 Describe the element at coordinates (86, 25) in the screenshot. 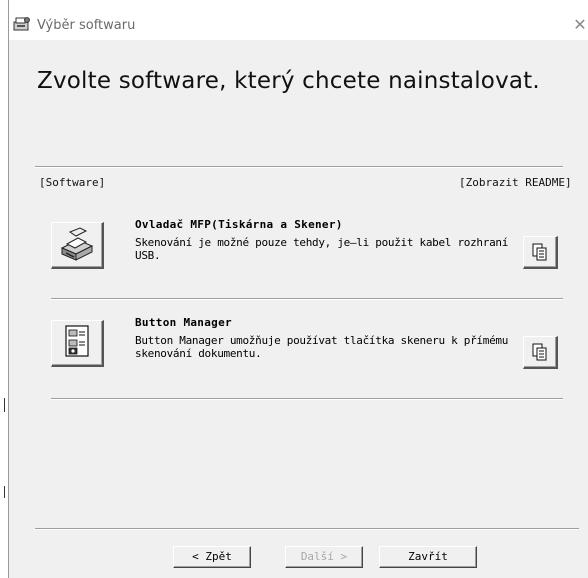

I see `window-title: Výběr softwaru` at that location.